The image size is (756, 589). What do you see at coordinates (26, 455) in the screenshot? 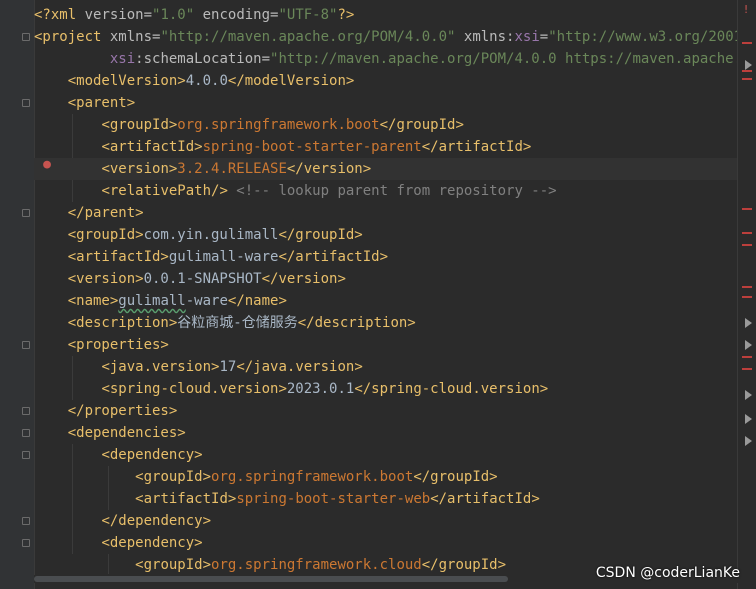
I see `fold-marker-dependency` at bounding box center [26, 455].